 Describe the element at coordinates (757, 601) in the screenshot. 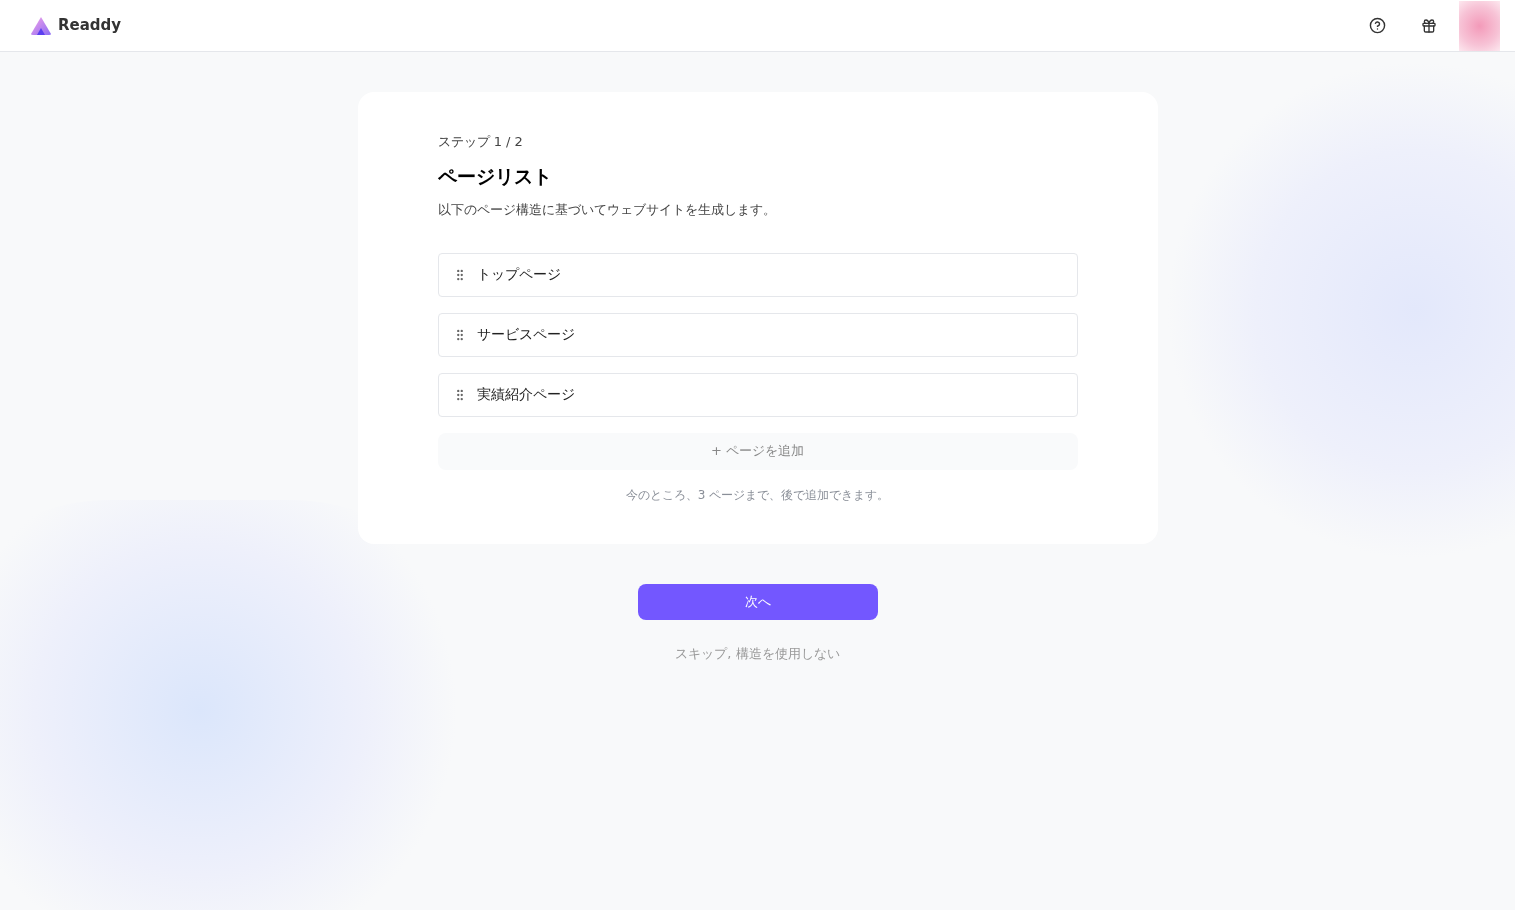

I see `next-button: 次へ` at that location.